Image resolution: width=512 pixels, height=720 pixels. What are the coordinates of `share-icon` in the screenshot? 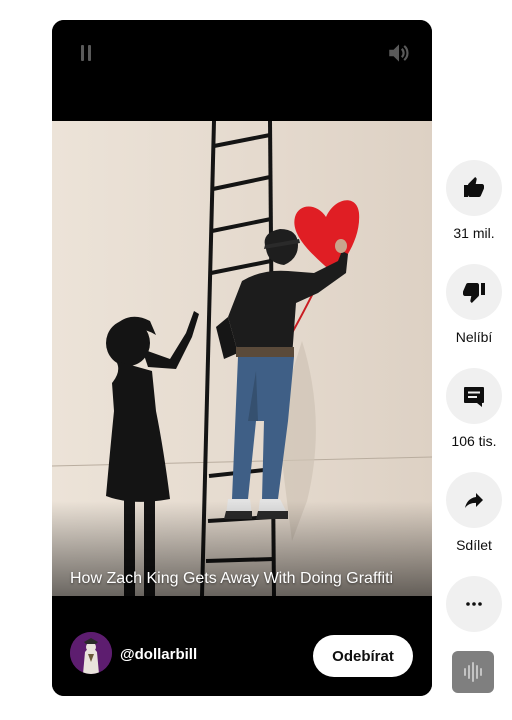 It's located at (474, 500).